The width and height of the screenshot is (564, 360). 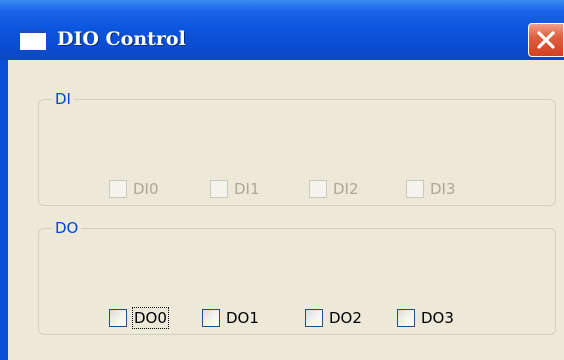 What do you see at coordinates (150, 318) in the screenshot?
I see `do0-label: DO0` at bounding box center [150, 318].